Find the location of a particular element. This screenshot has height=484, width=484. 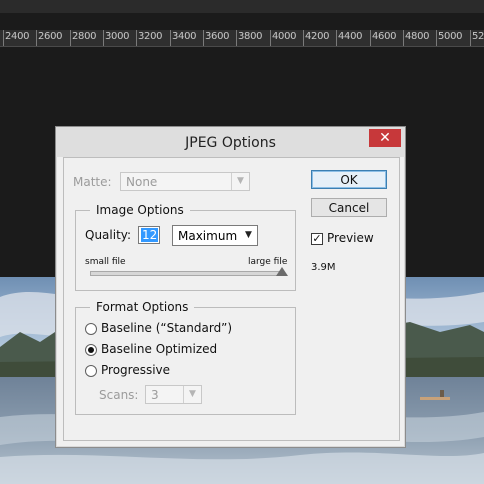

scans-label: Scans: is located at coordinates (119, 395).